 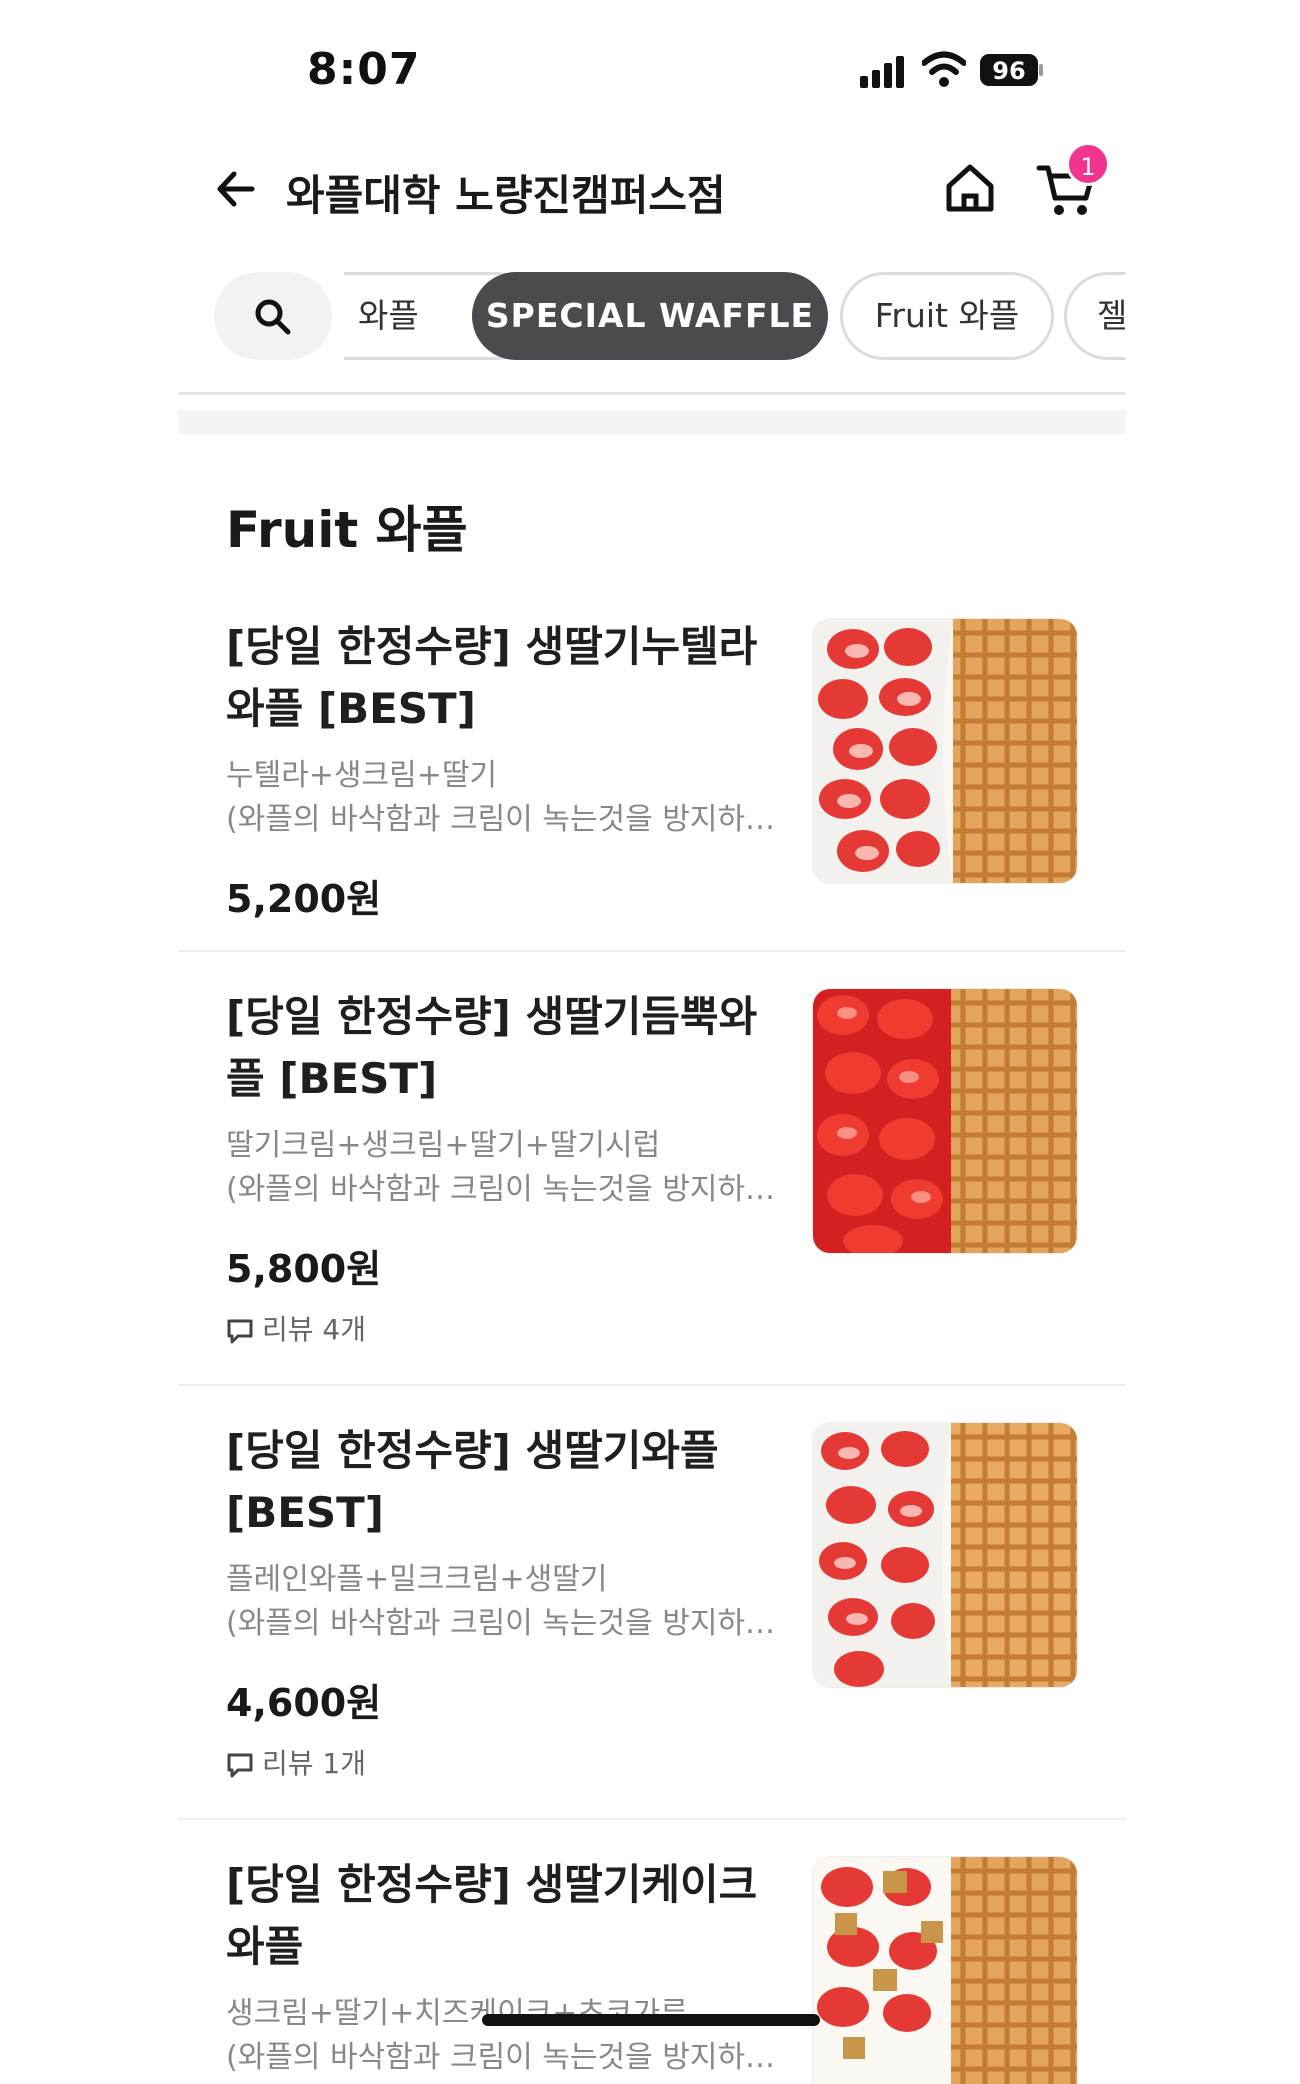 I want to click on home-indicator, so click(x=651, y=2020).